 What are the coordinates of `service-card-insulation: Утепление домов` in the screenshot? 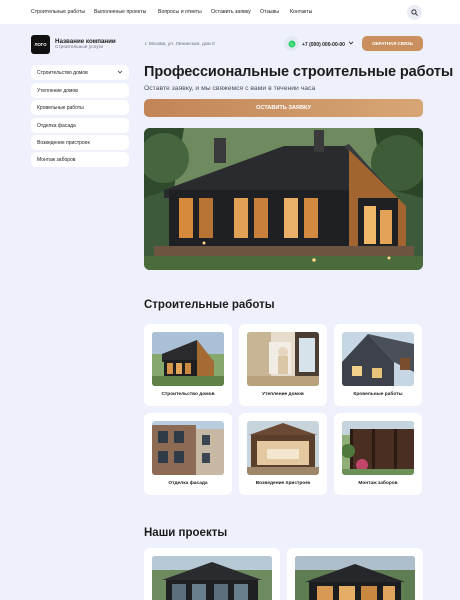 It's located at (283, 365).